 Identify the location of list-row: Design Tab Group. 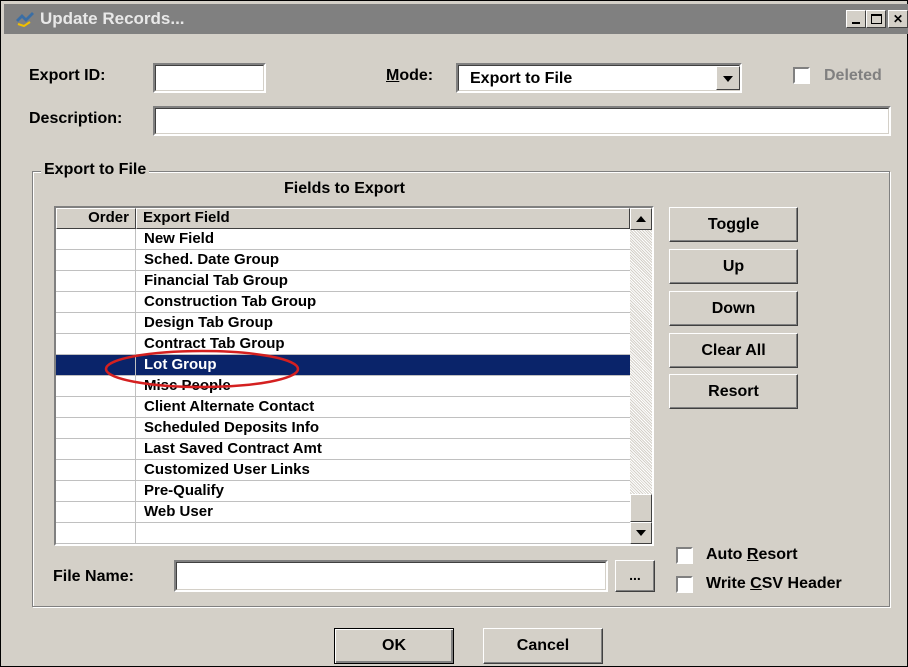
(343, 323).